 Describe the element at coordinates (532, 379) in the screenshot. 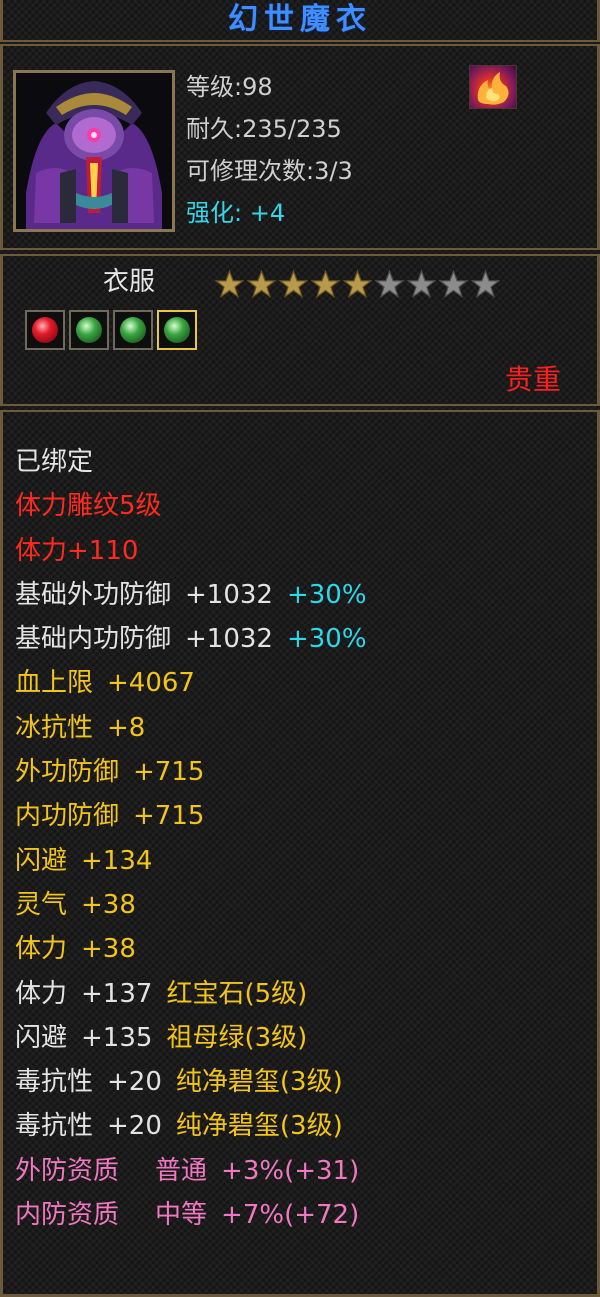

I see `item-rarity: 贵重` at that location.